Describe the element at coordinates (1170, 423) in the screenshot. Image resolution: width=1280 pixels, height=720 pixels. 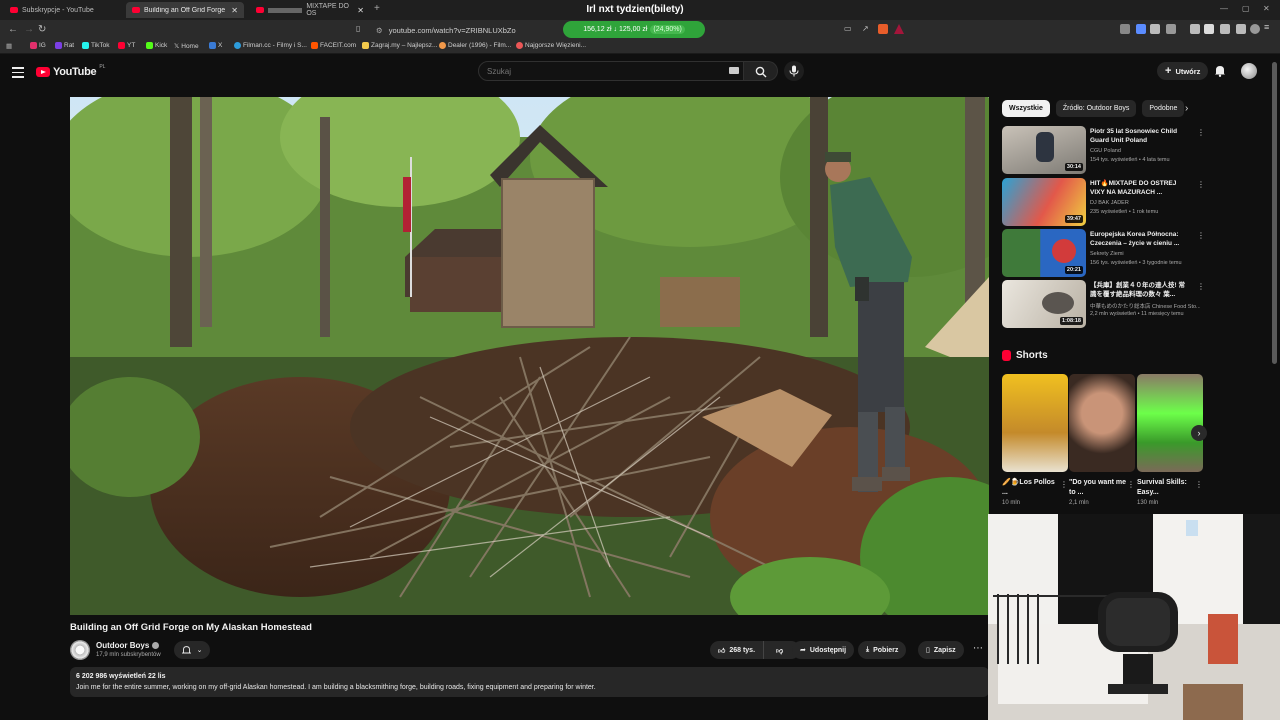
I see `short-thumbnail` at that location.